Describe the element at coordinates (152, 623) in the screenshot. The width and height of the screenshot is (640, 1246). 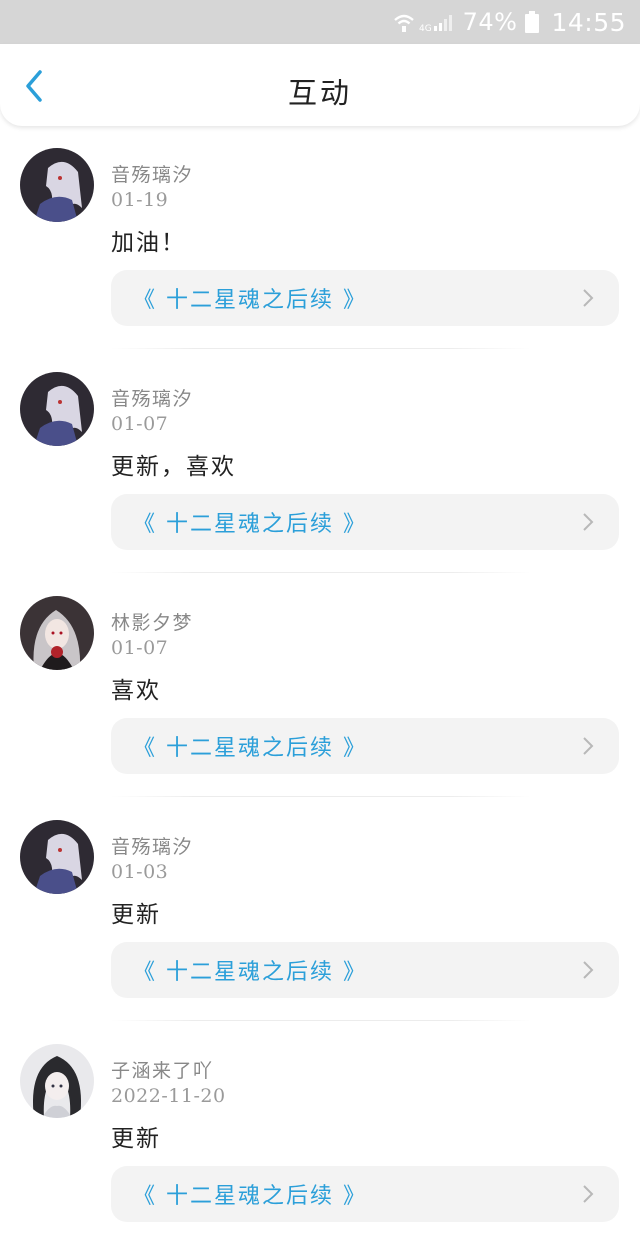
I see `user-name: 林影夕梦` at that location.